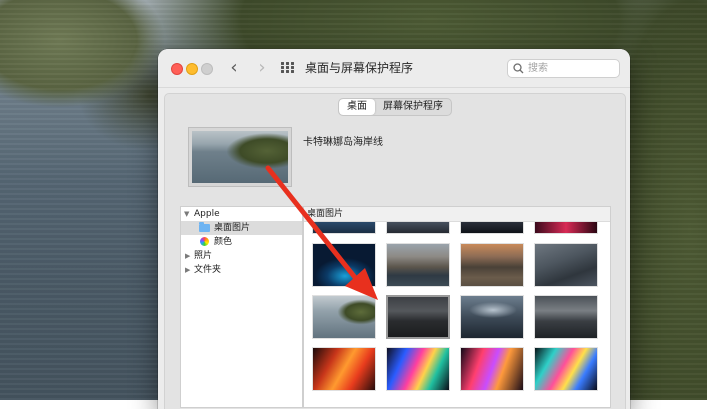 This screenshot has height=409, width=707. I want to click on show-all-grid-icon, so click(288, 68).